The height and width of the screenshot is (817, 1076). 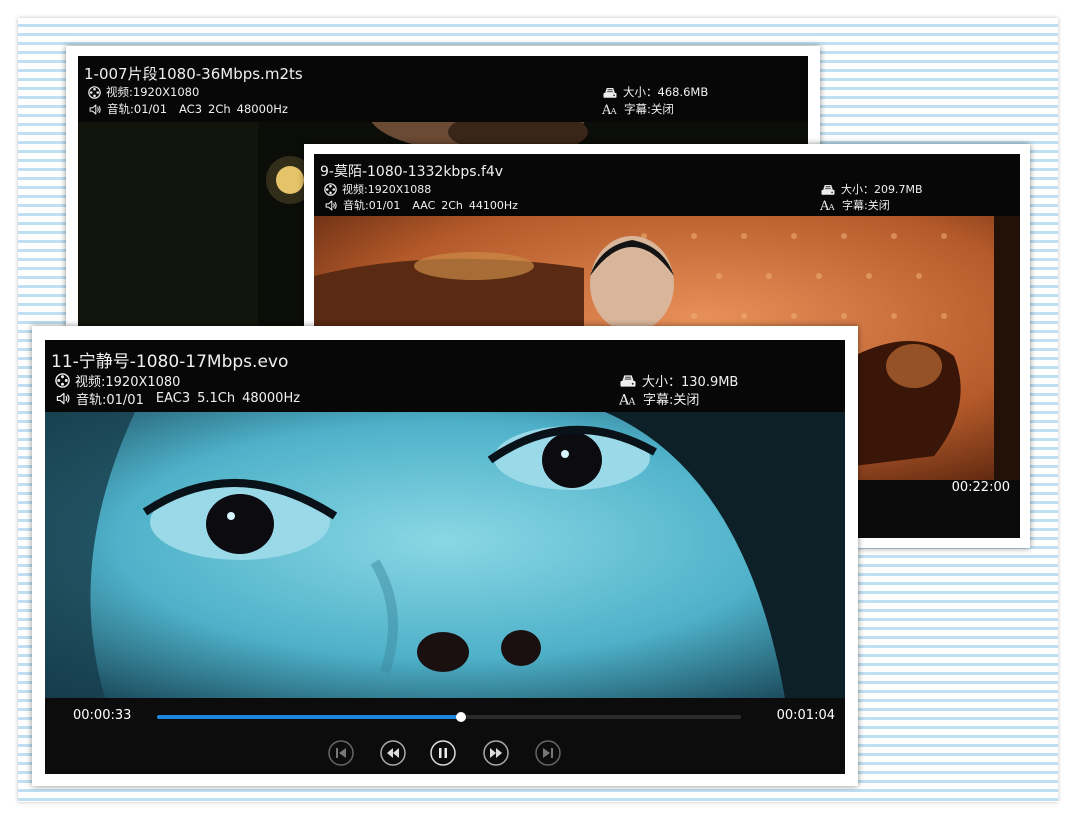 I want to click on control-bar: 00:00:33 00:01:04, so click(x=445, y=736).